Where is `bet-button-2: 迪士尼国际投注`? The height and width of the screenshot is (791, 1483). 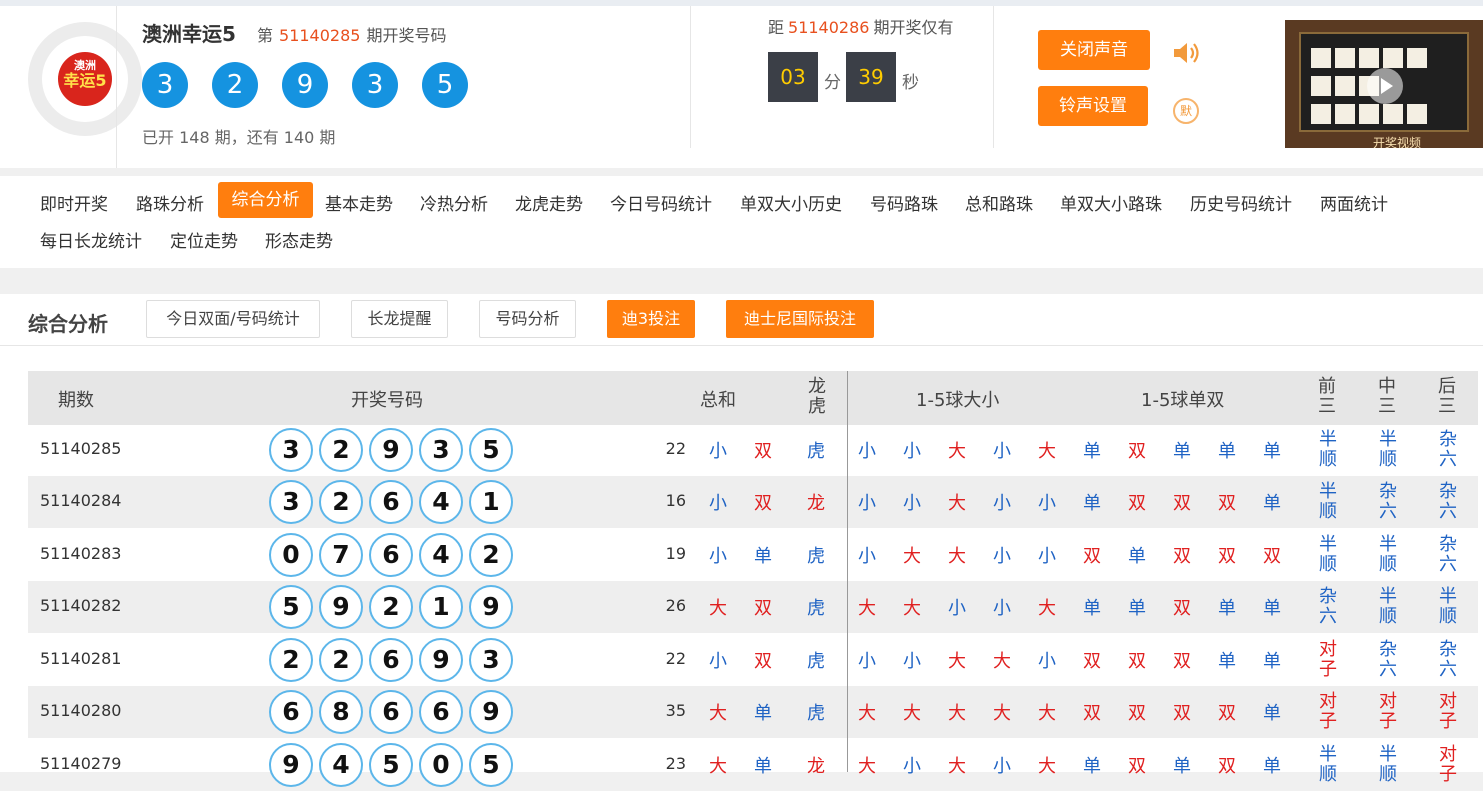
bet-button-2: 迪士尼国际投注 is located at coordinates (800, 319).